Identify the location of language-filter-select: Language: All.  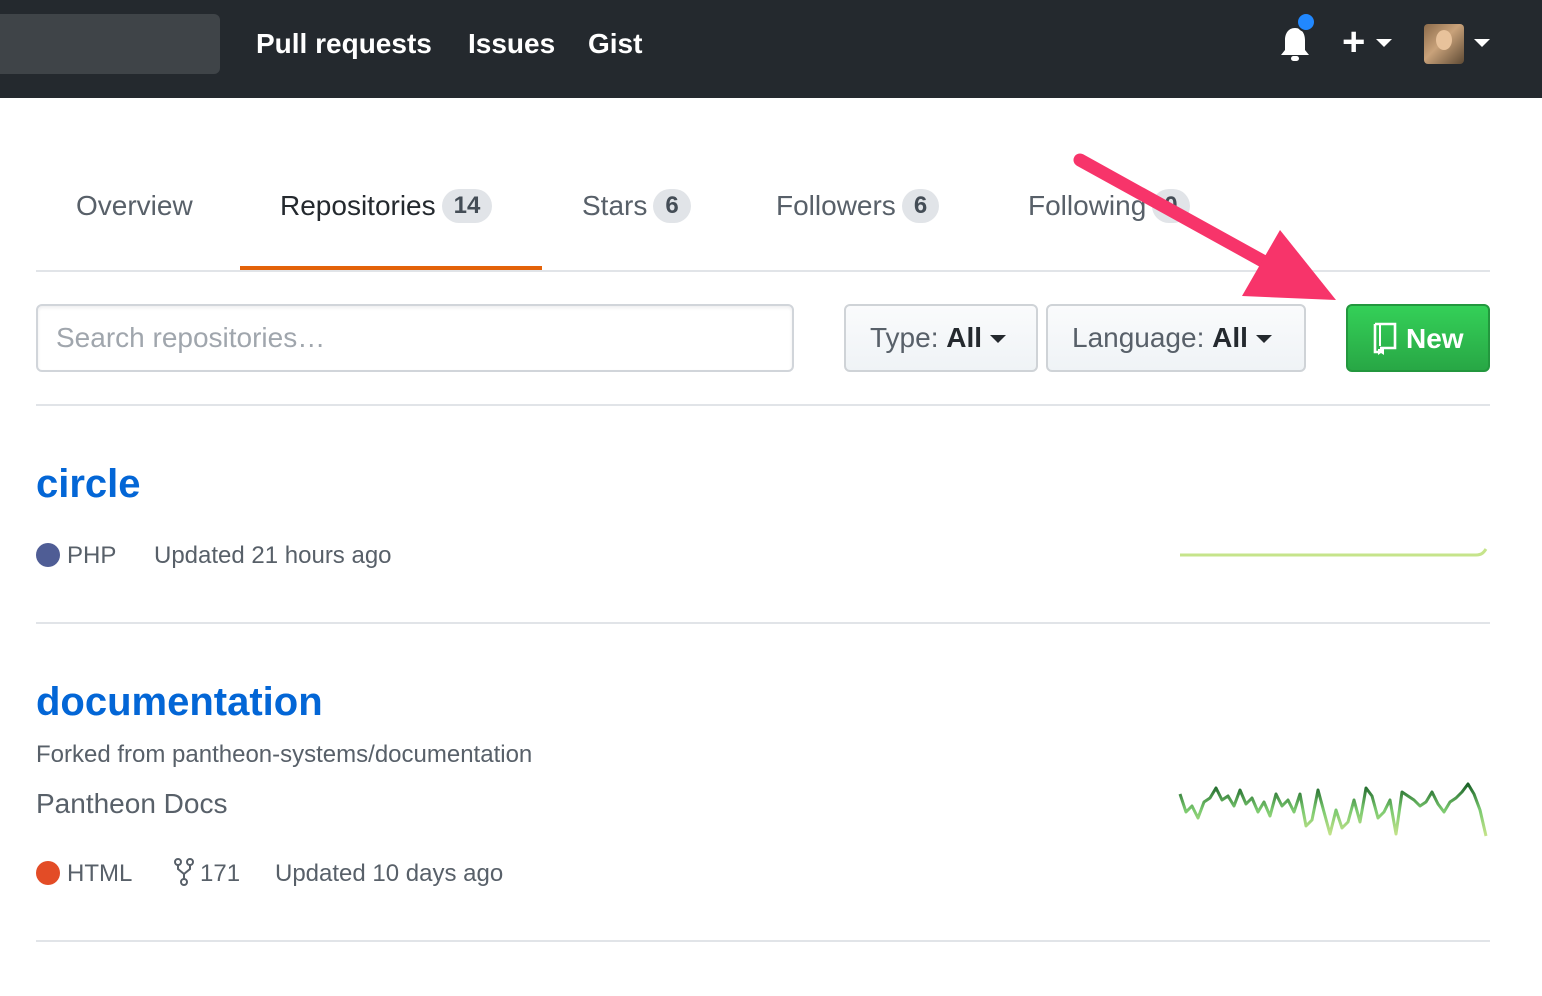
(1176, 338).